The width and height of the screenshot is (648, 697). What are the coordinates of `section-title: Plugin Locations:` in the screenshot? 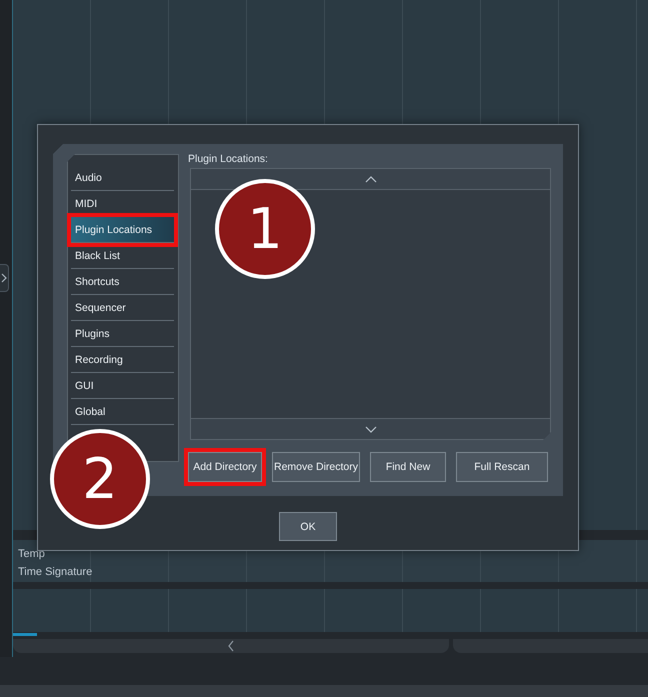 It's located at (228, 159).